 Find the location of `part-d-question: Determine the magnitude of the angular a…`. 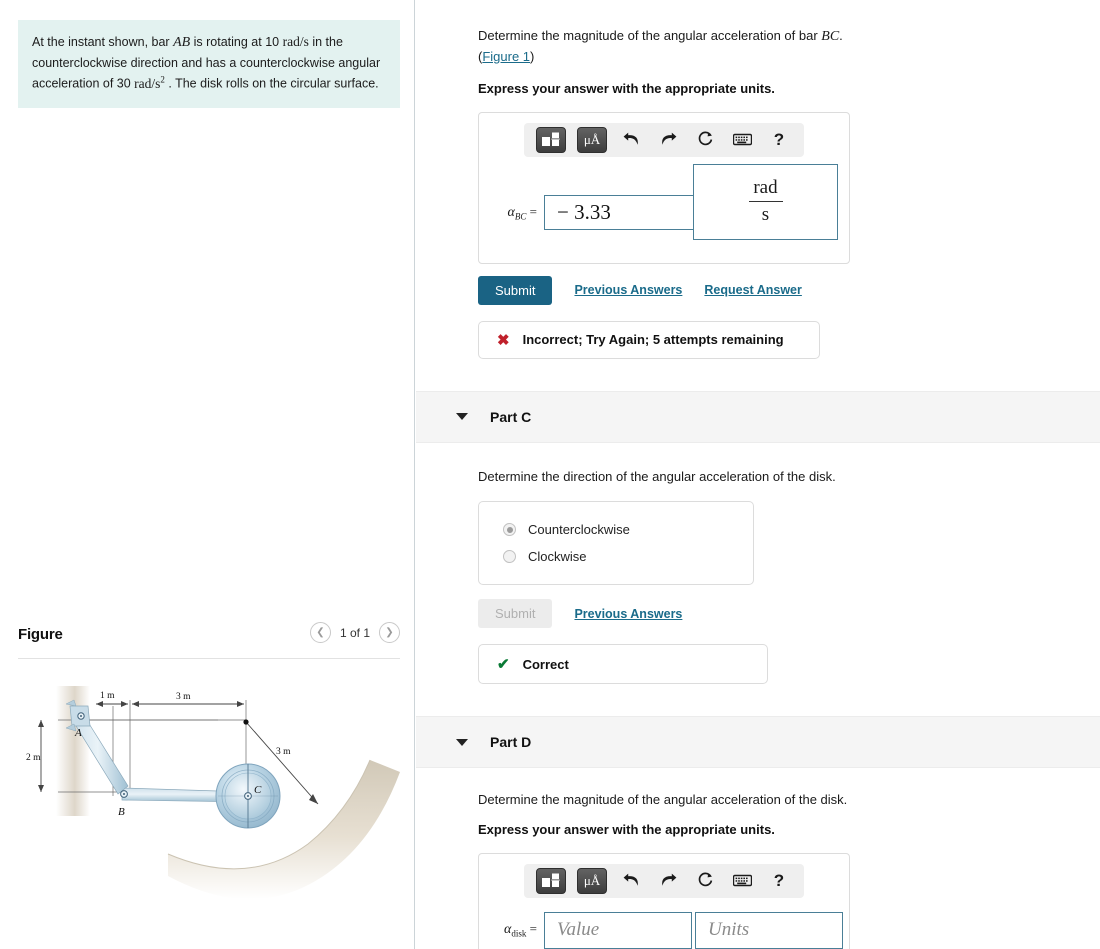

part-d-question: Determine the magnitude of the angular a… is located at coordinates (663, 799).